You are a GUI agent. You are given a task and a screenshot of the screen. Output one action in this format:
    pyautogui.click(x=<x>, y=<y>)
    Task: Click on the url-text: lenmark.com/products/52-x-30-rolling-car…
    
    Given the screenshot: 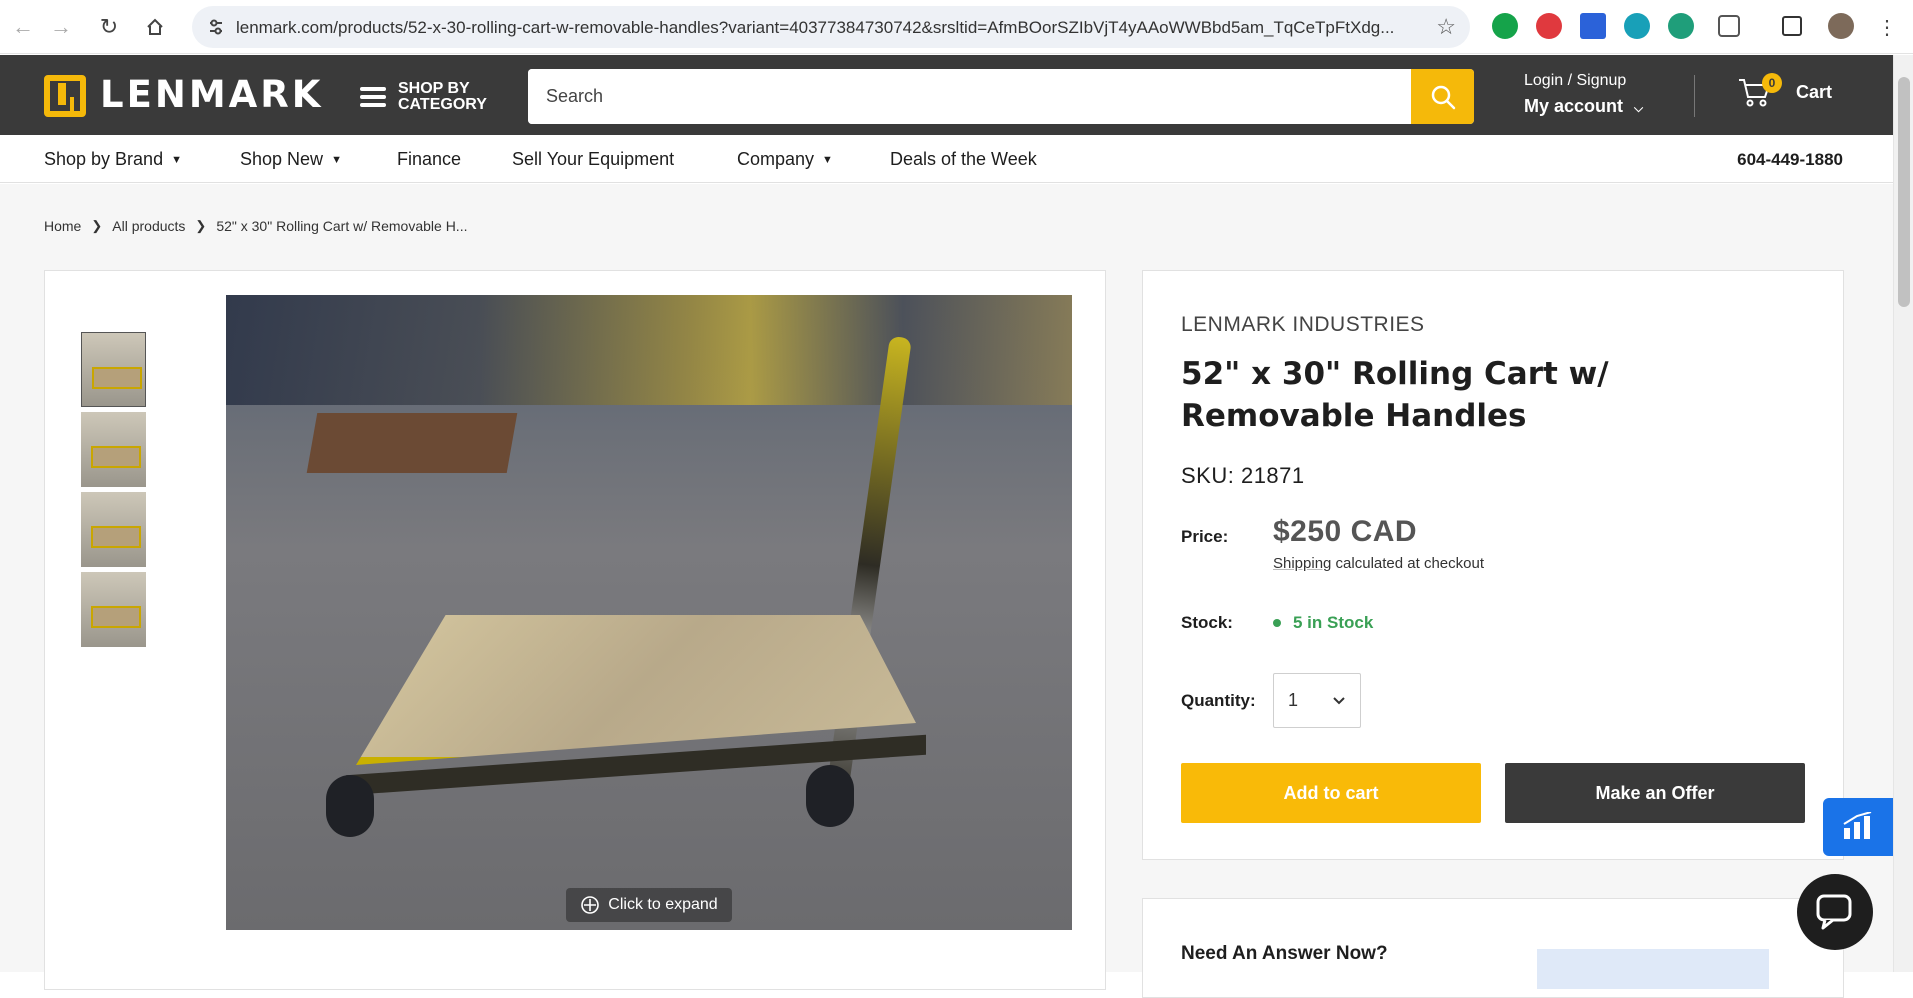 What is the action you would take?
    pyautogui.click(x=815, y=27)
    